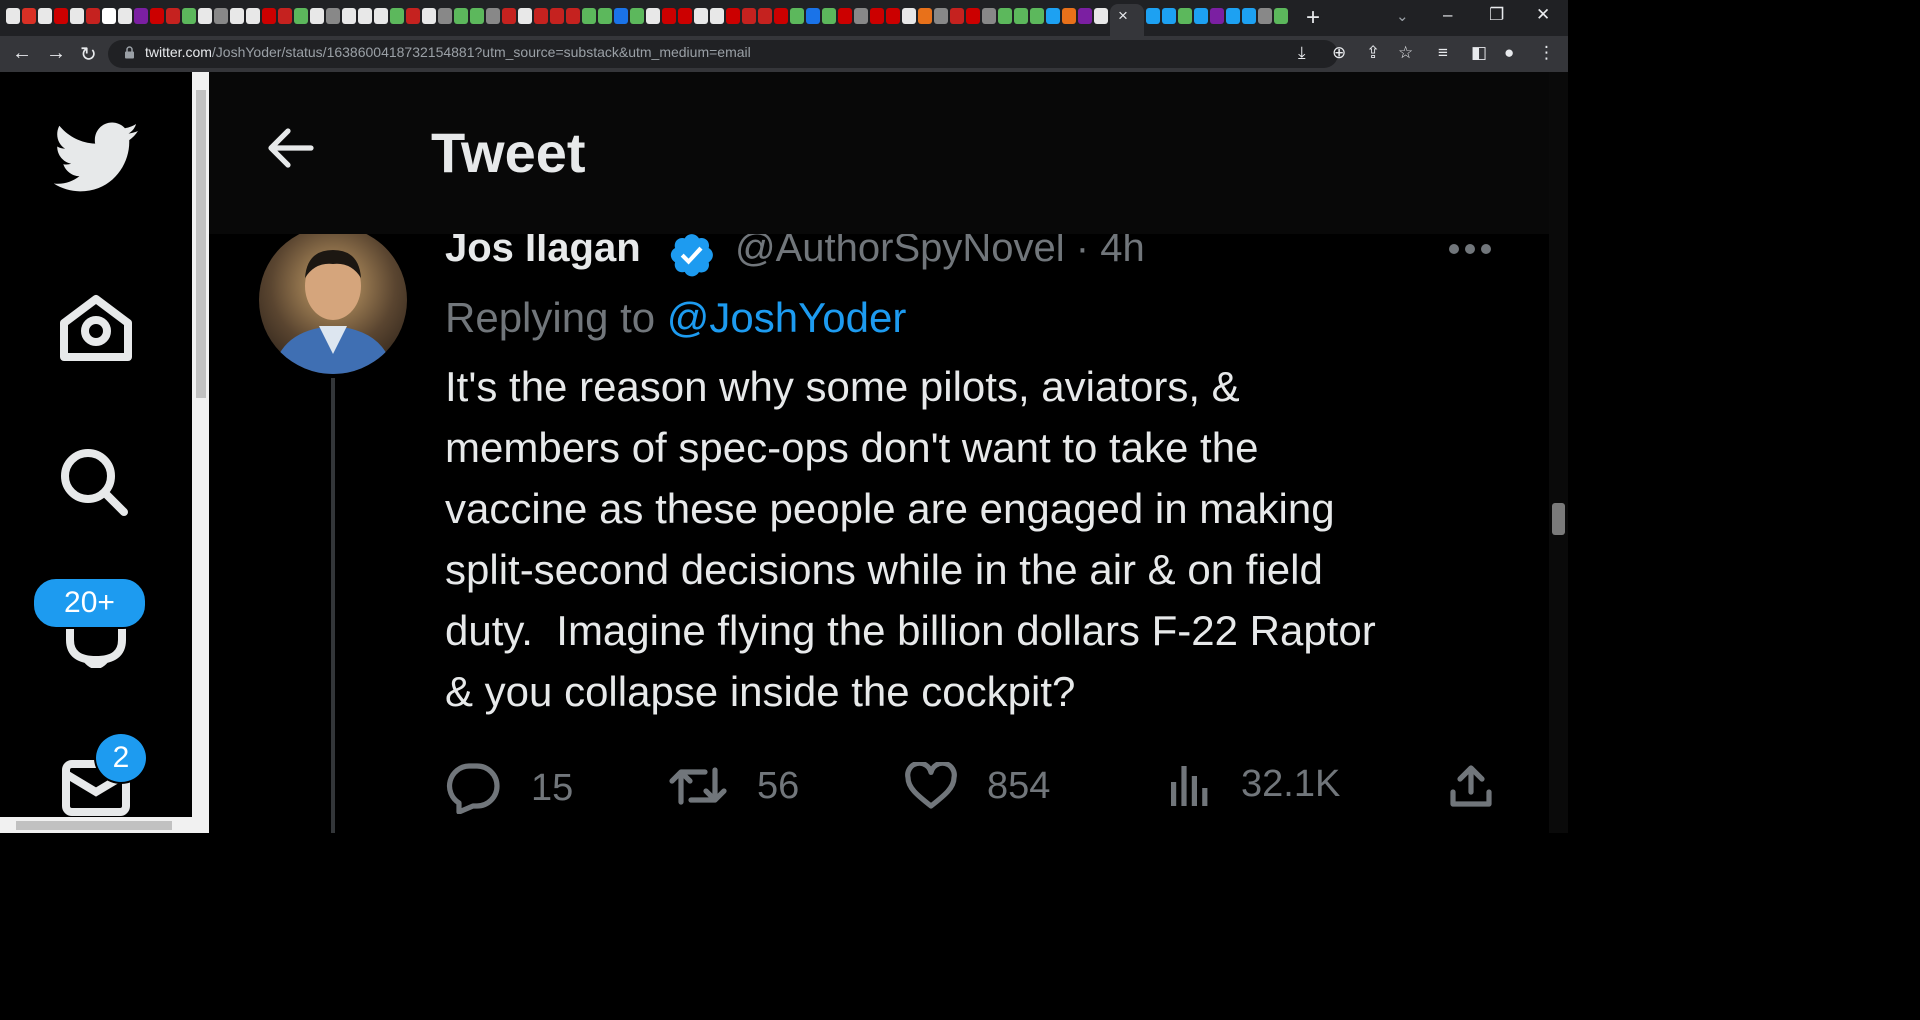 This screenshot has width=1920, height=1020. What do you see at coordinates (201, 244) in the screenshot?
I see `nav-vertical-scroll-thumb` at bounding box center [201, 244].